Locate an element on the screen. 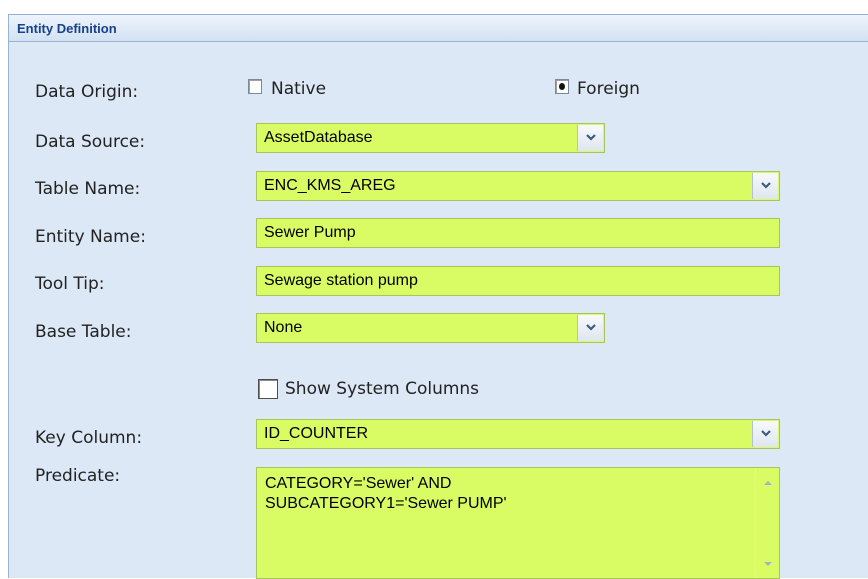  table-name-select: ENC_KMS_AREG is located at coordinates (518, 186).